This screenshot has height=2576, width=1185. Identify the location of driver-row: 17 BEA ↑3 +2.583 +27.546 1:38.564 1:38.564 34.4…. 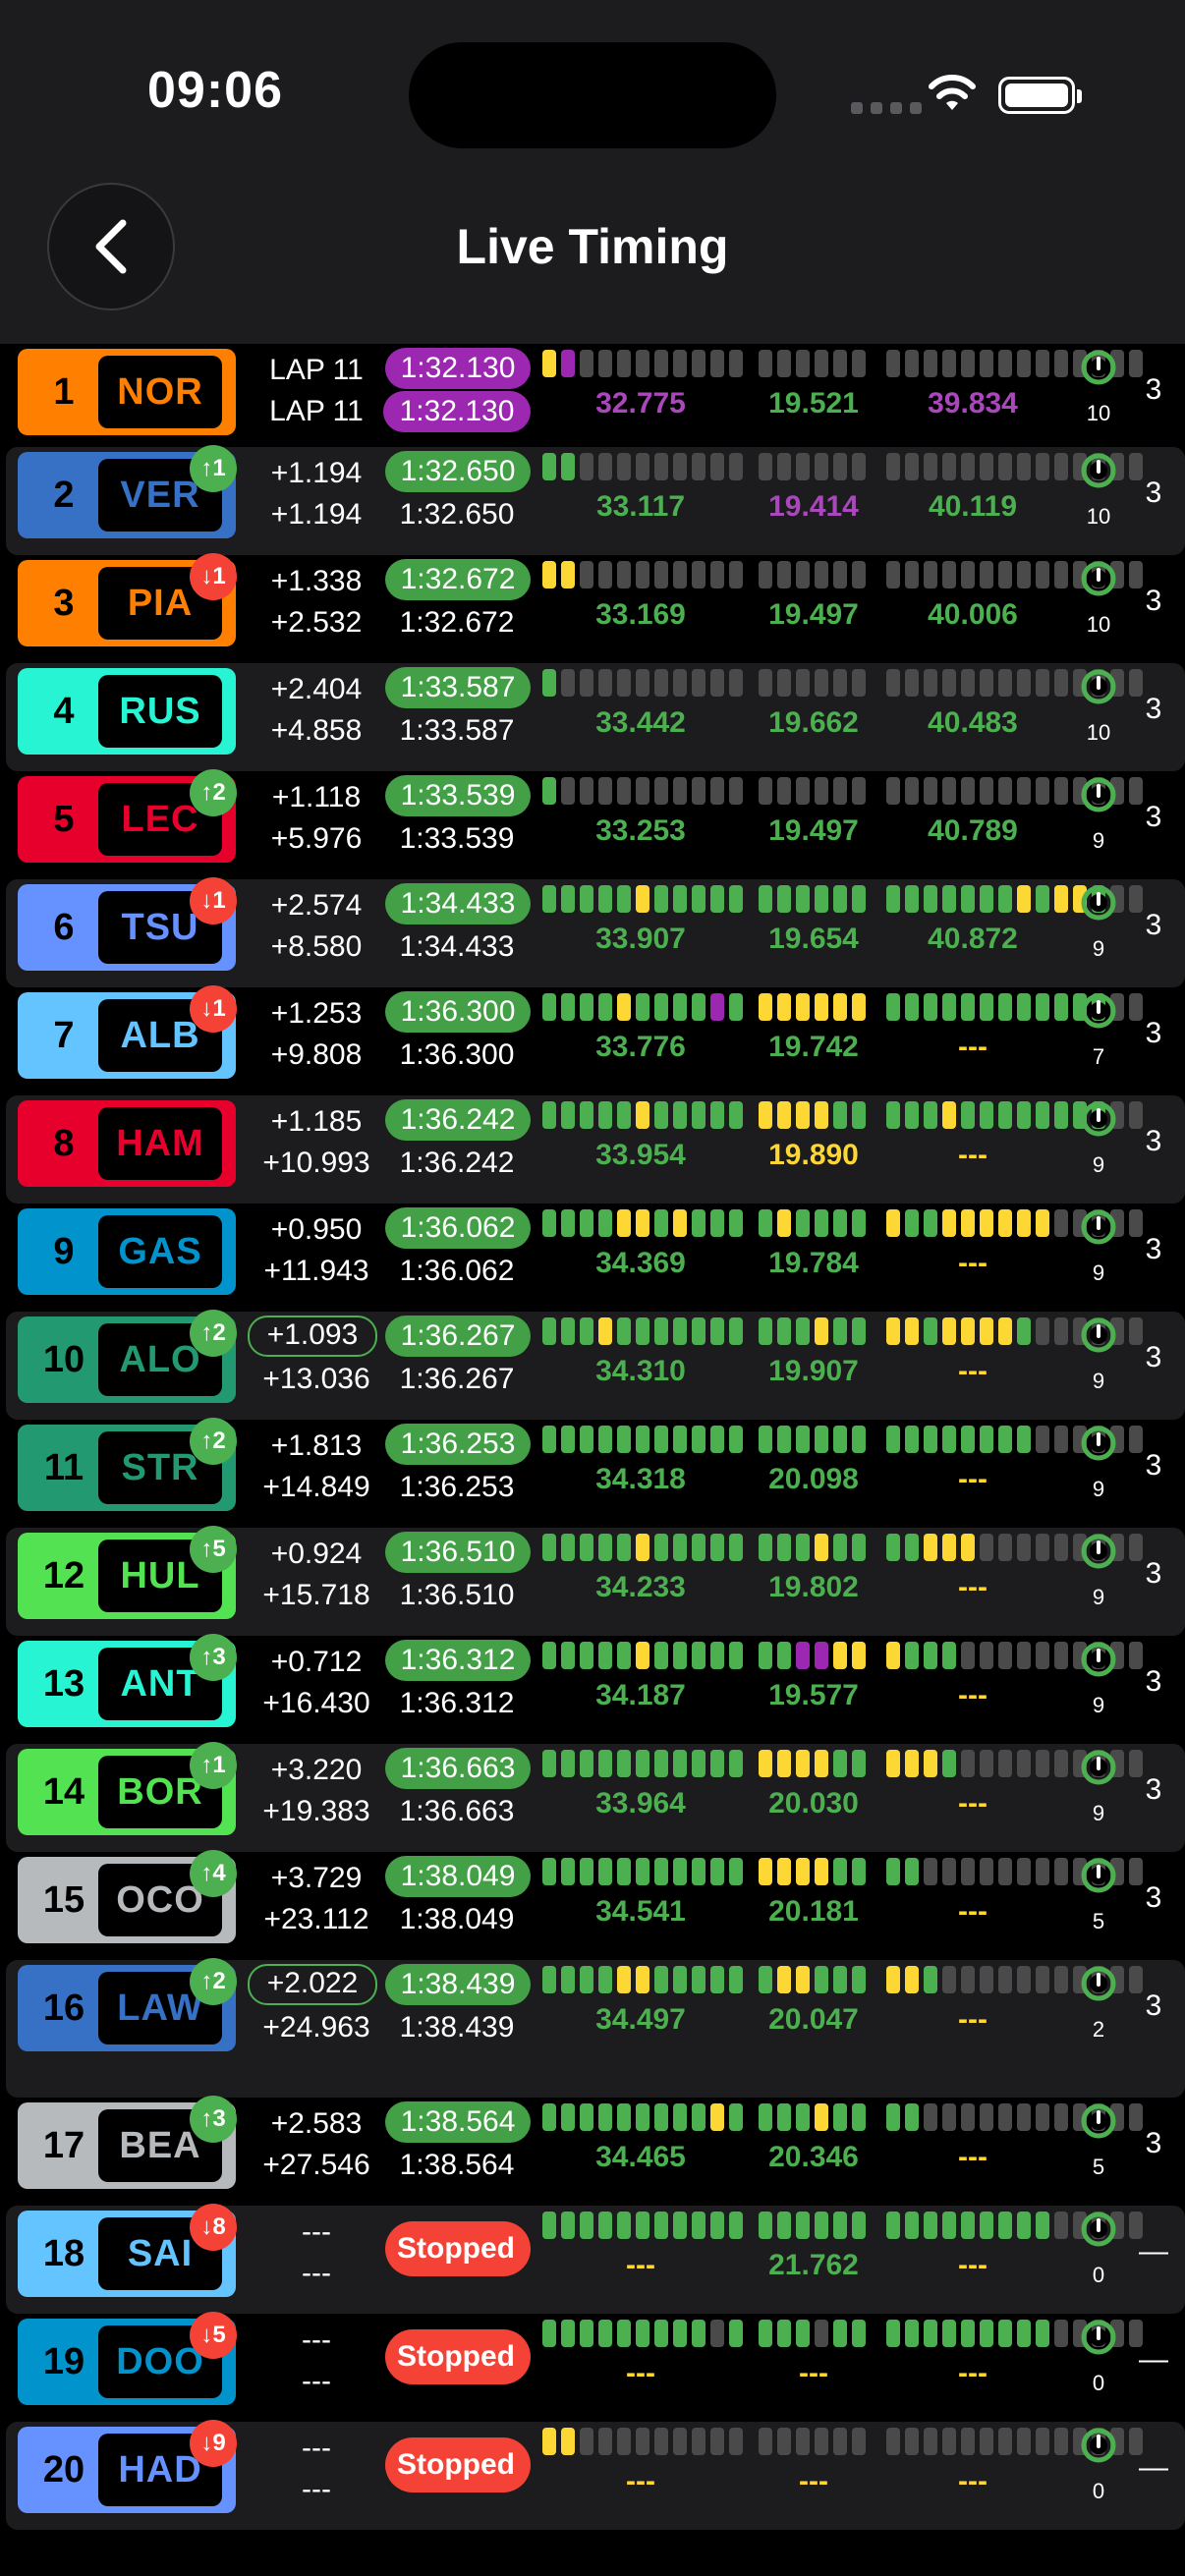
(596, 2151).